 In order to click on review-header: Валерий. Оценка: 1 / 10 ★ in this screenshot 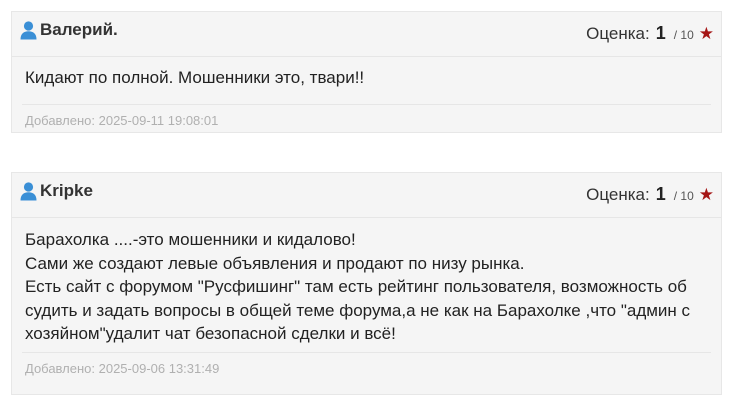, I will do `click(366, 34)`.